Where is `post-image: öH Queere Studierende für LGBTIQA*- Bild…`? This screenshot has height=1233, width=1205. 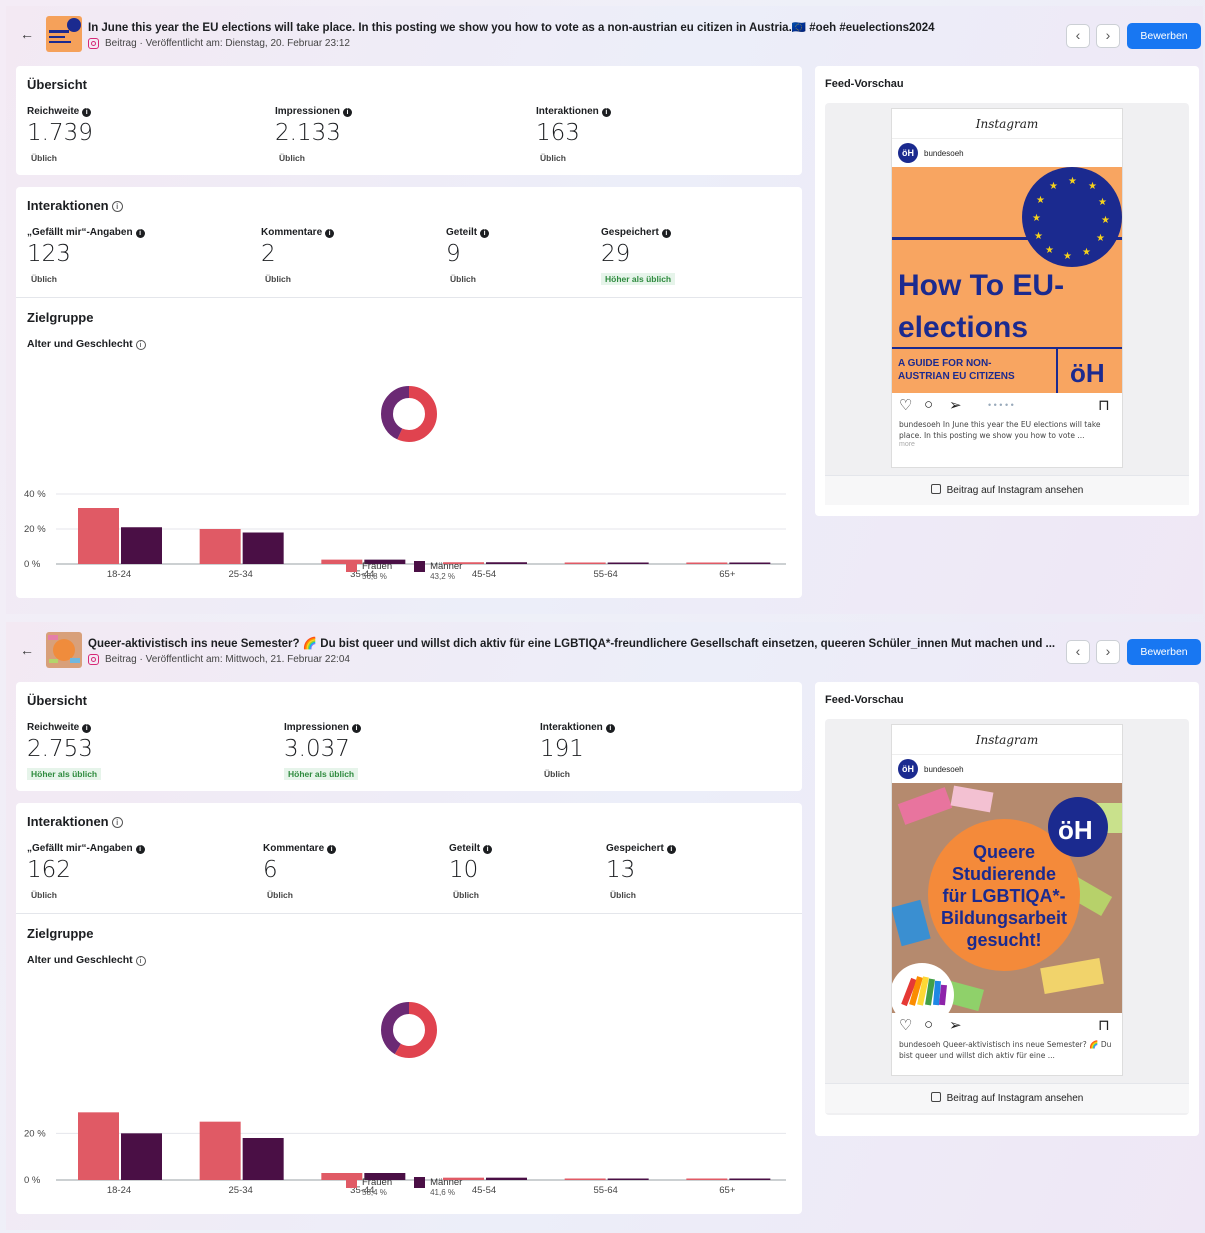 post-image: öH Queere Studierende für LGBTIQA*- Bild… is located at coordinates (1007, 898).